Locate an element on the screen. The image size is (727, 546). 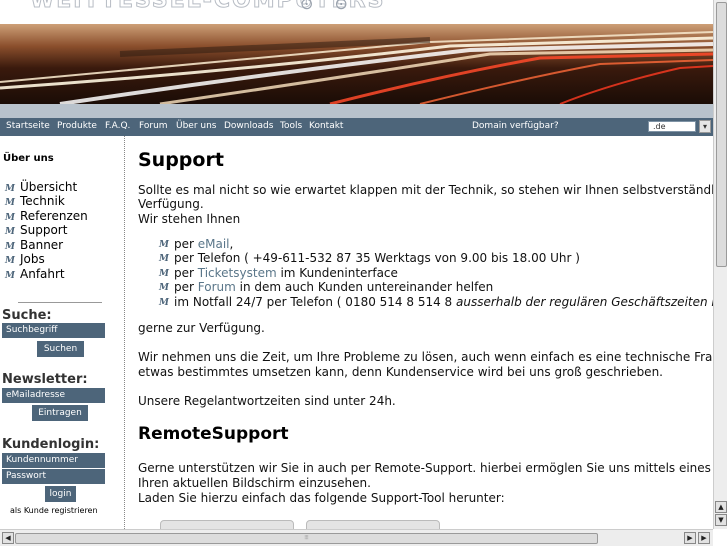
horizontal-scroll-thumb: ⦙⦙⦙ is located at coordinates (306, 538).